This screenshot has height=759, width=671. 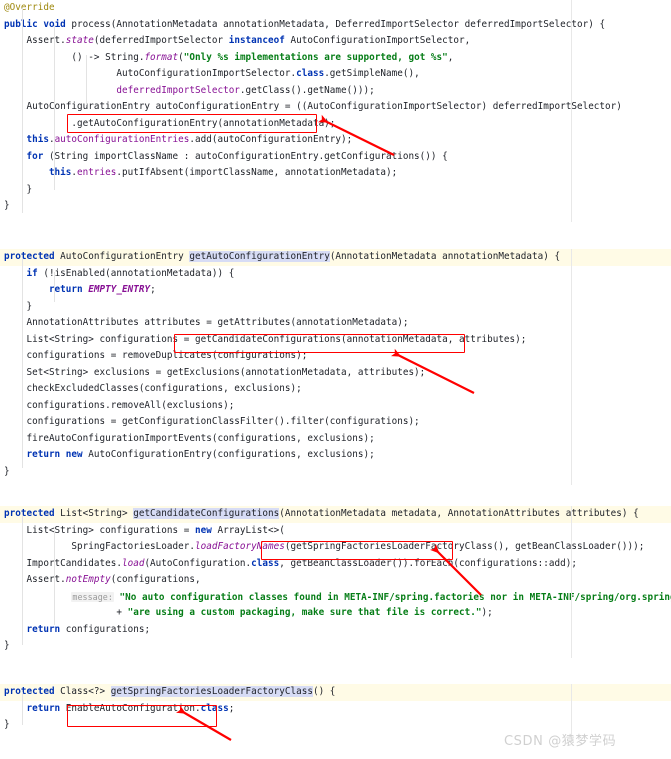 What do you see at coordinates (88, 579) in the screenshot?
I see `code-token: notEmpty` at bounding box center [88, 579].